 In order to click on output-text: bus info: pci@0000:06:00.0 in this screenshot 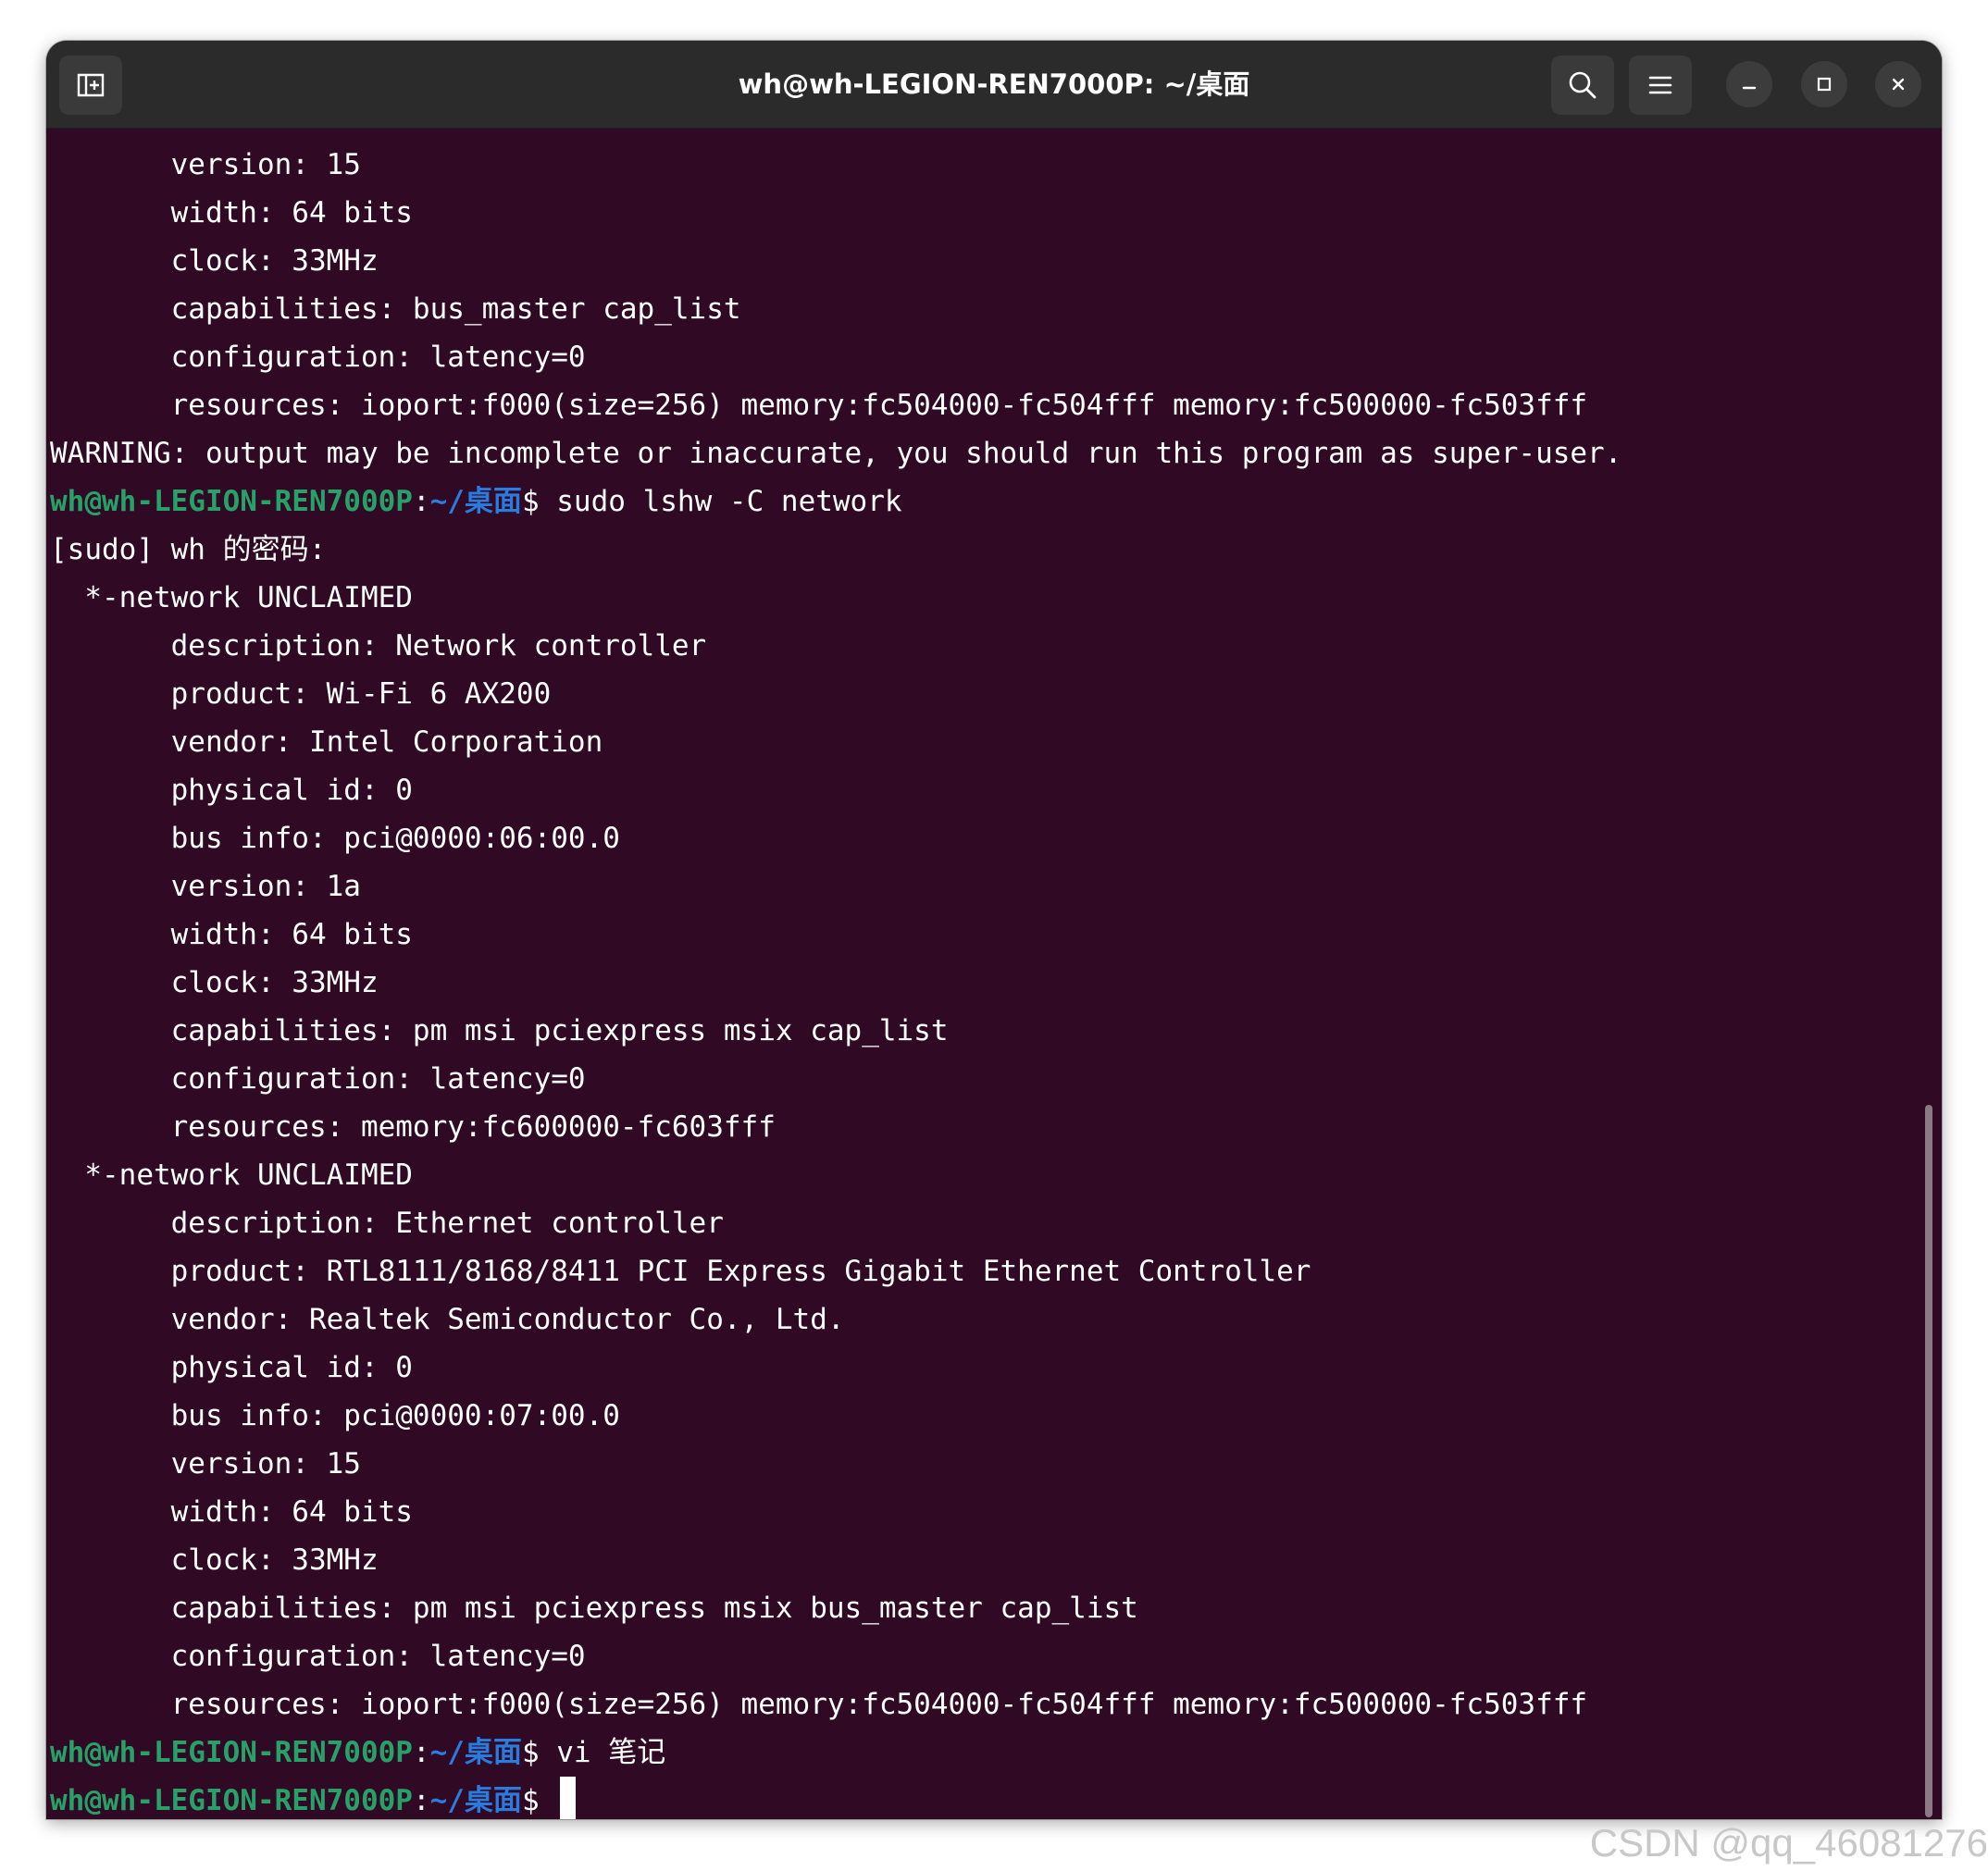, I will do `click(335, 839)`.